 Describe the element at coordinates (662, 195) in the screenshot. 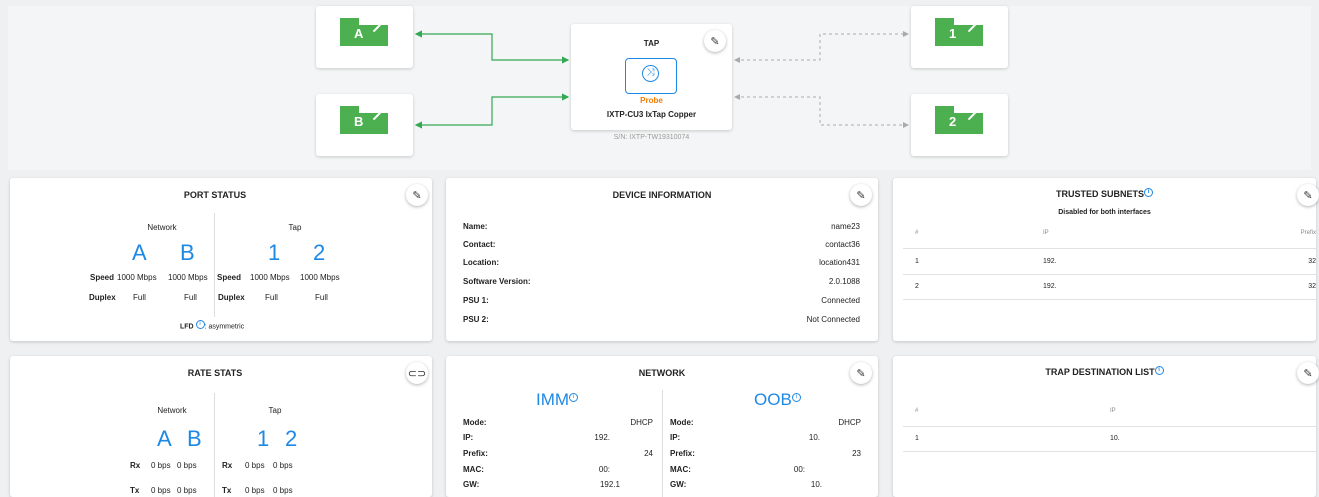

I see `device-info-title: DEVICE INFORMATION` at that location.